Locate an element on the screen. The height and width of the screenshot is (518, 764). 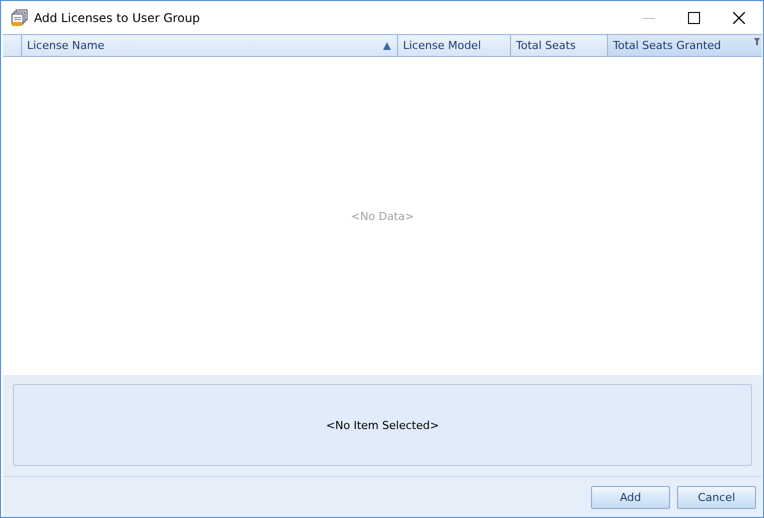
app-icon is located at coordinates (20, 17).